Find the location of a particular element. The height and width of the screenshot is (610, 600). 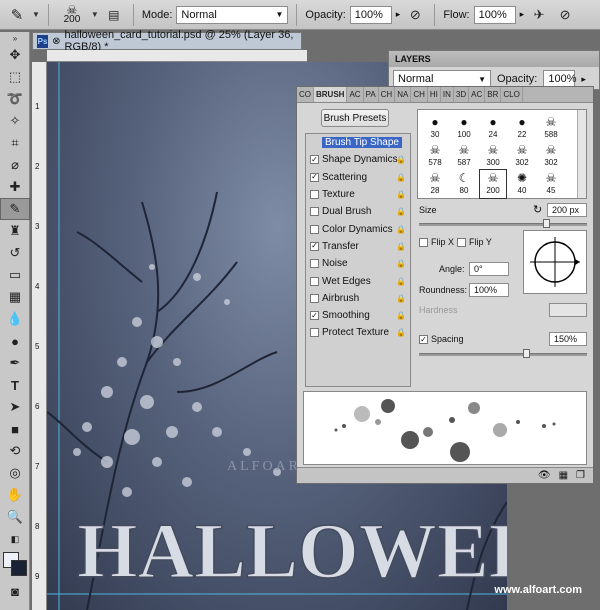

color-swatches is located at coordinates (15, 565).